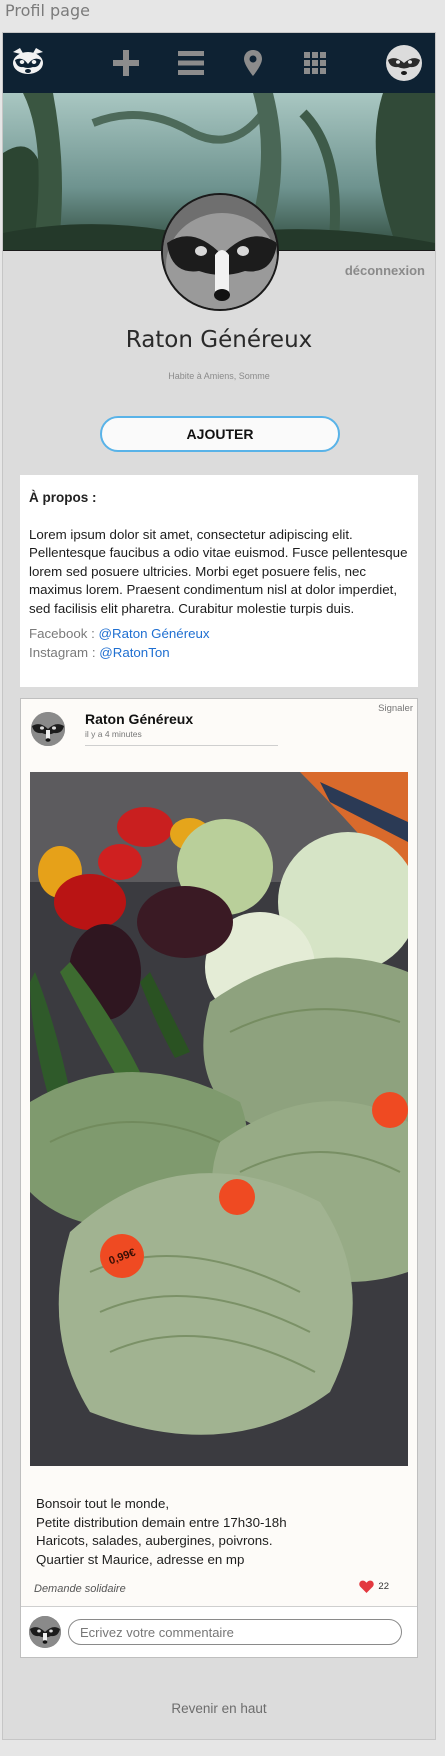  Describe the element at coordinates (191, 63) in the screenshot. I see `menu-list-icon` at that location.